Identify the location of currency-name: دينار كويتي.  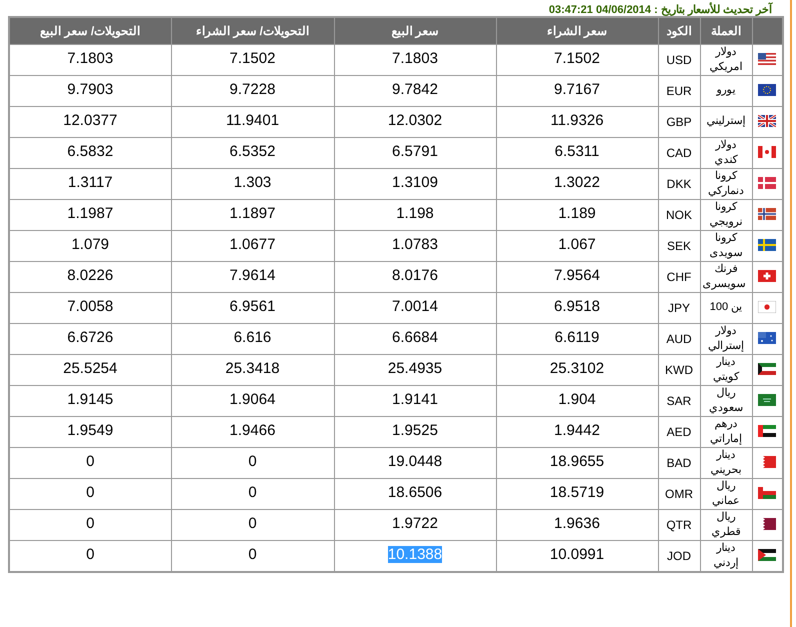
(726, 369).